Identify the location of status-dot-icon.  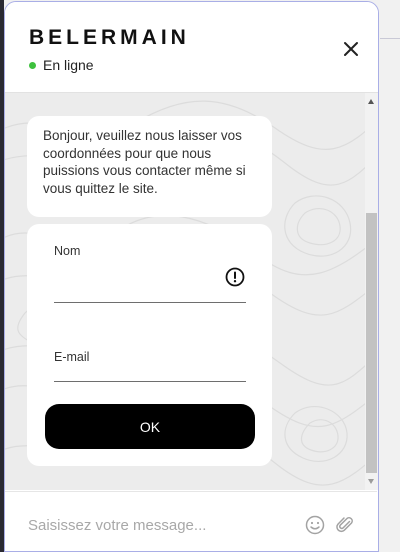
(32, 65).